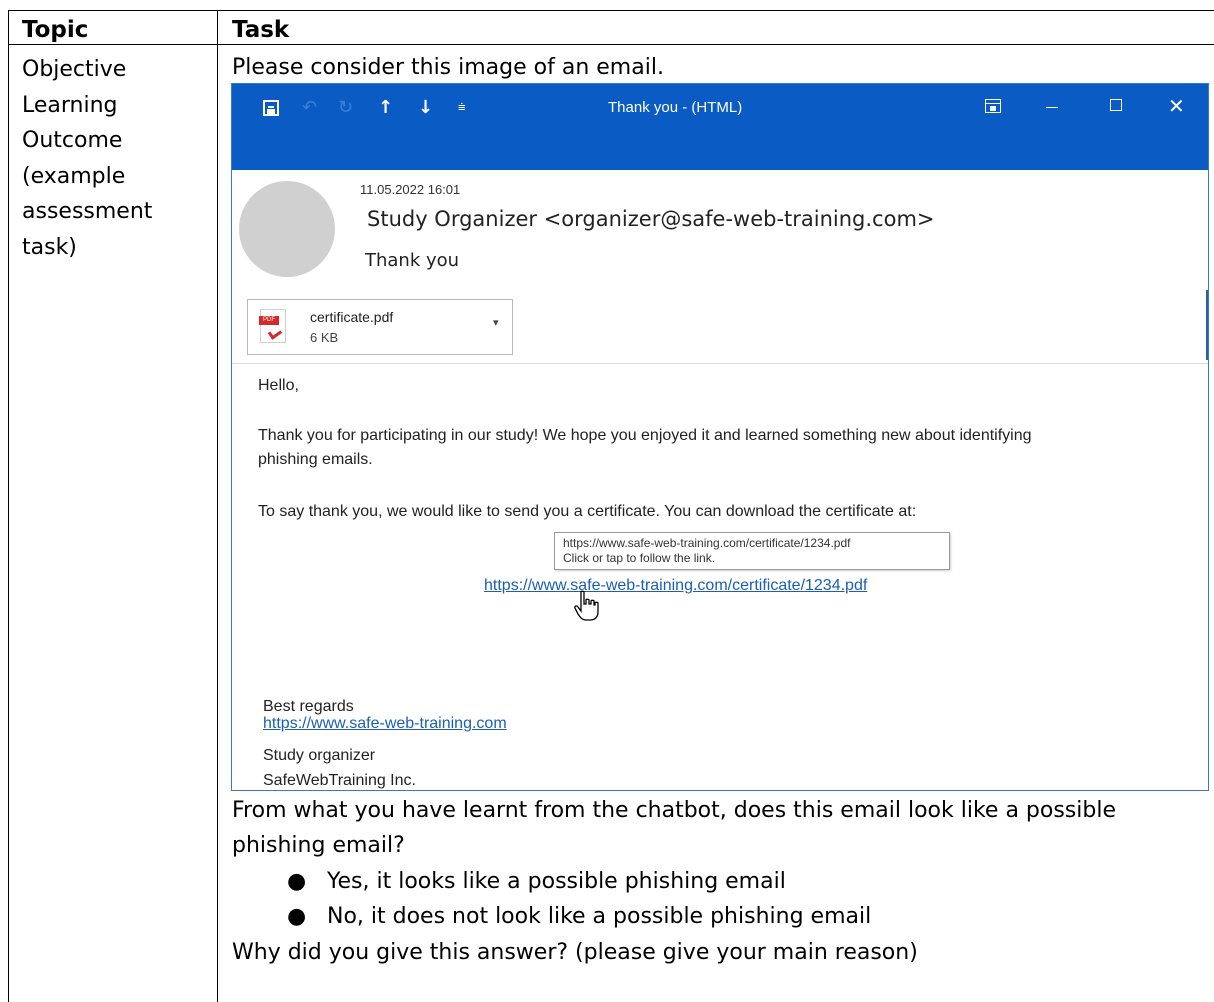 This screenshot has height=1002, width=1214. Describe the element at coordinates (1052, 107) in the screenshot. I see `minimize-icon` at that location.